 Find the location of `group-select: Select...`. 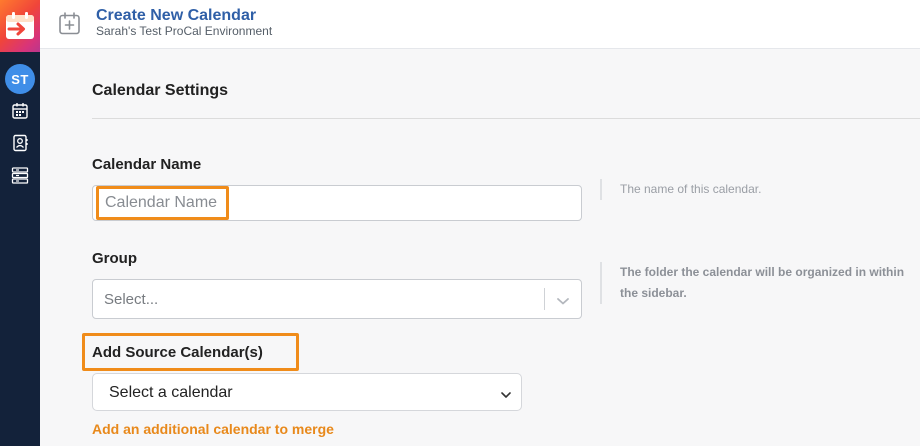

group-select: Select... is located at coordinates (337, 299).